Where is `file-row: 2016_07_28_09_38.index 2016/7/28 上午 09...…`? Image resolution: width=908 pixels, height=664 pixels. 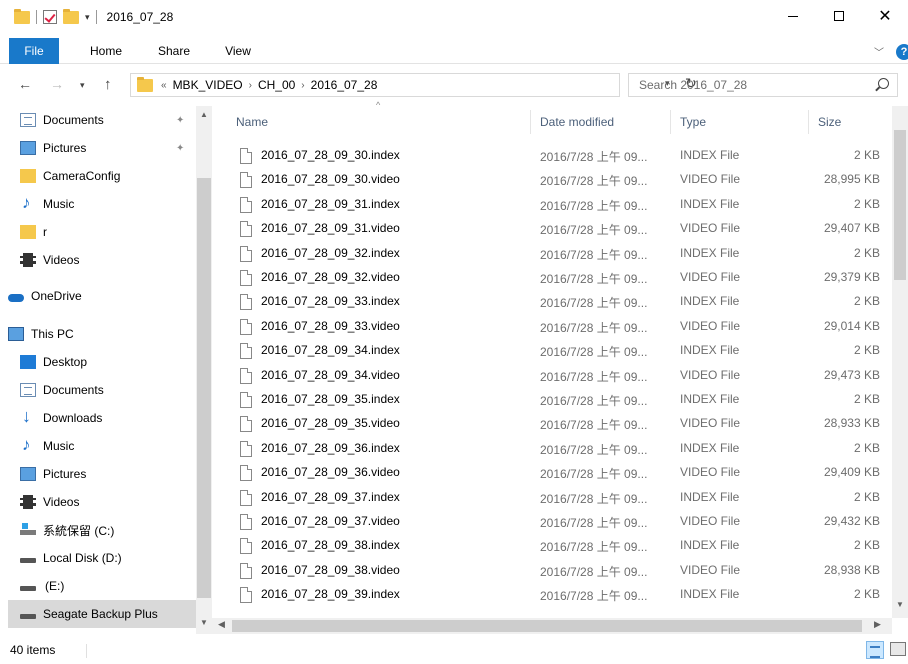 file-row: 2016_07_28_09_38.index 2016/7/28 上午 09...… is located at coordinates (552, 545).